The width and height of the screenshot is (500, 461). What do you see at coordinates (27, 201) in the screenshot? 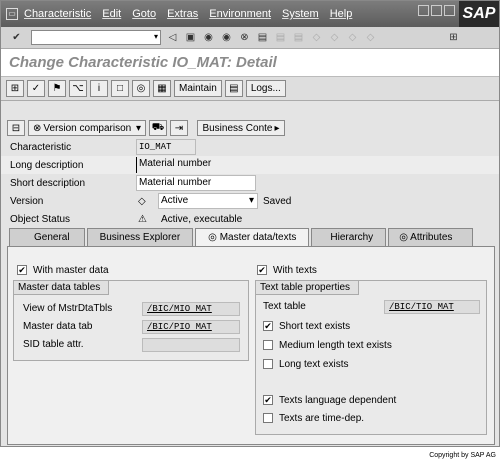
I see `version-label: Version` at bounding box center [27, 201].